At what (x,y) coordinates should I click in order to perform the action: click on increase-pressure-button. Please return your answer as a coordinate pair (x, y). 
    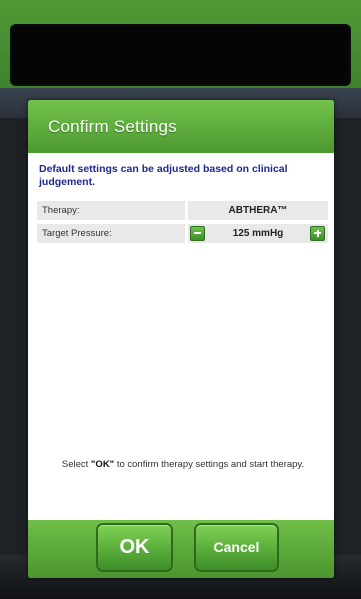
    Looking at the image, I should click on (317, 233).